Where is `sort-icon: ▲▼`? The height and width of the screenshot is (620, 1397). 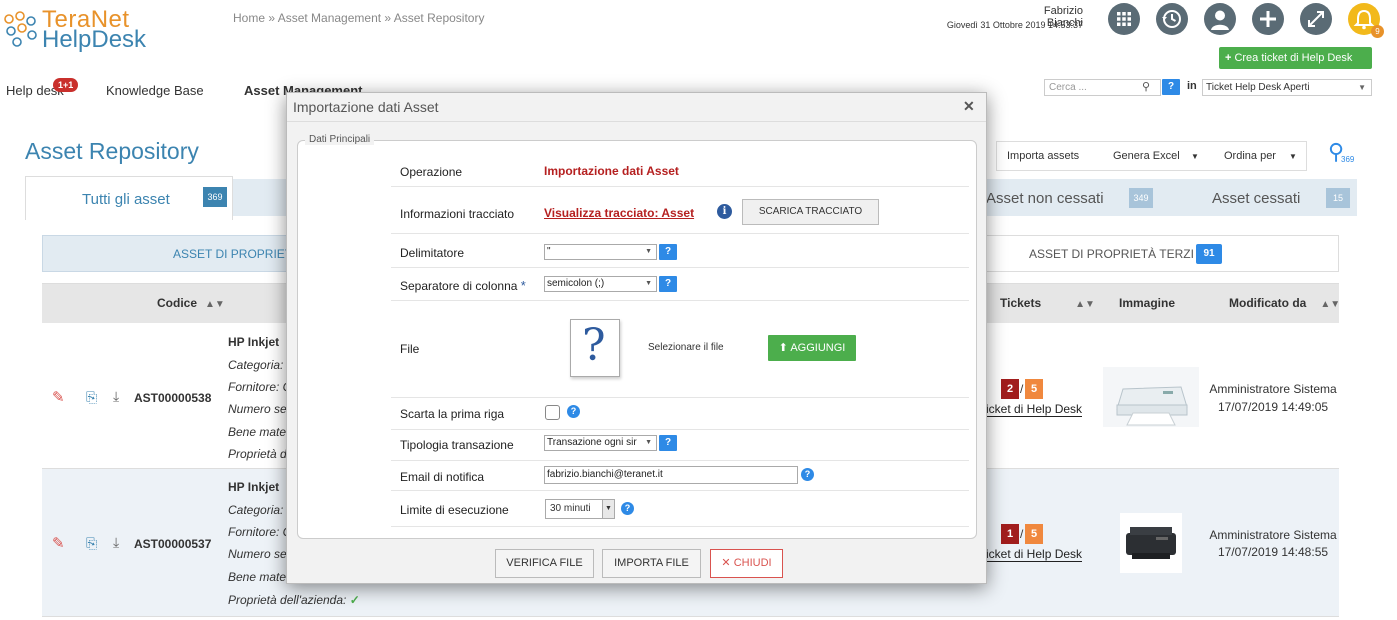
sort-icon: ▲▼ is located at coordinates (215, 304).